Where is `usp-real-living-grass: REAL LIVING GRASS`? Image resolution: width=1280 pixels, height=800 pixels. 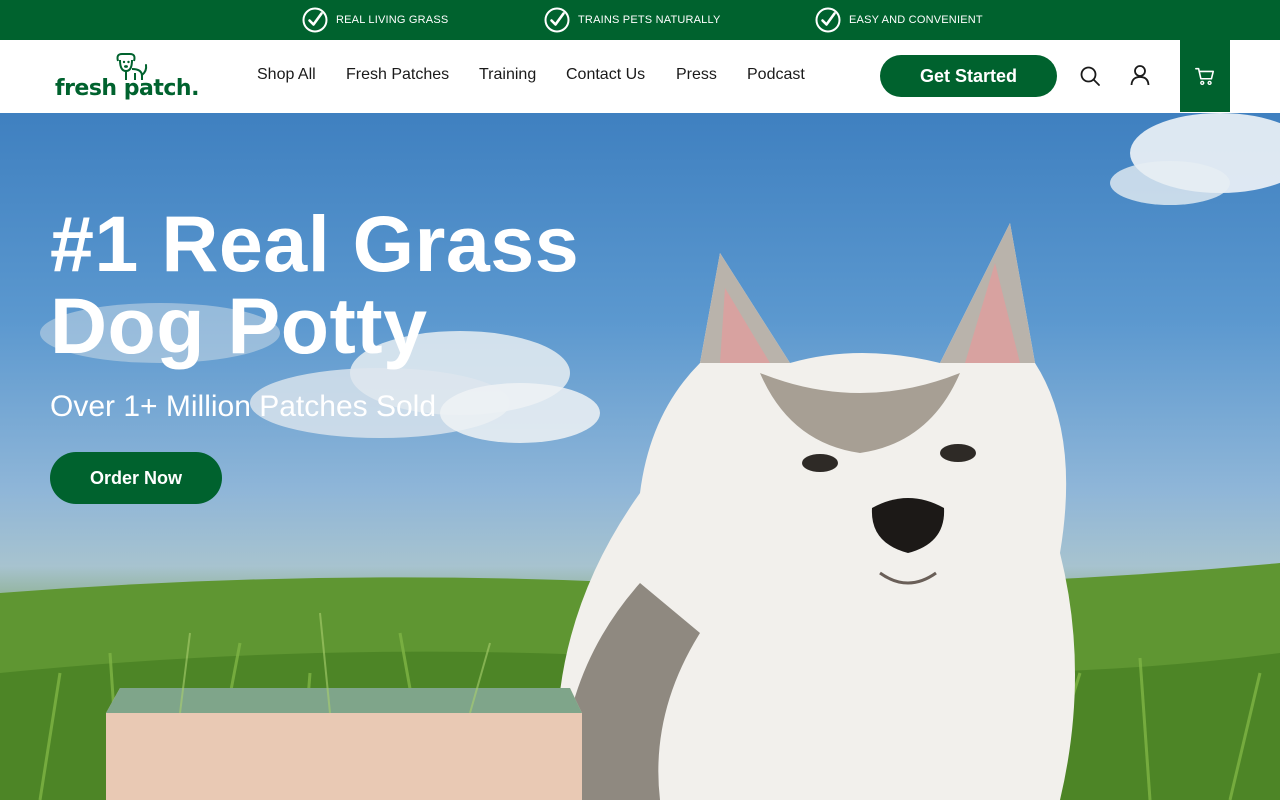
usp-real-living-grass: REAL LIVING GRASS is located at coordinates (375, 20).